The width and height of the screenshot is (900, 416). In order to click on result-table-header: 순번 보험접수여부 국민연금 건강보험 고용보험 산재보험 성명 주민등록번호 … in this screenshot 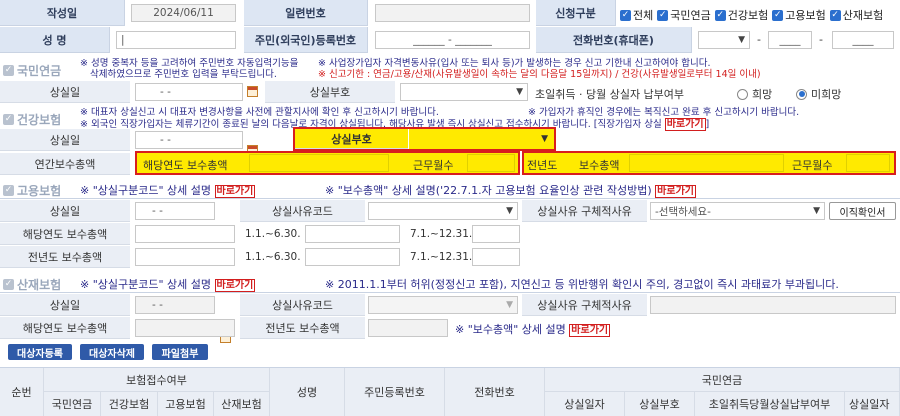, I will do `click(450, 391)`.